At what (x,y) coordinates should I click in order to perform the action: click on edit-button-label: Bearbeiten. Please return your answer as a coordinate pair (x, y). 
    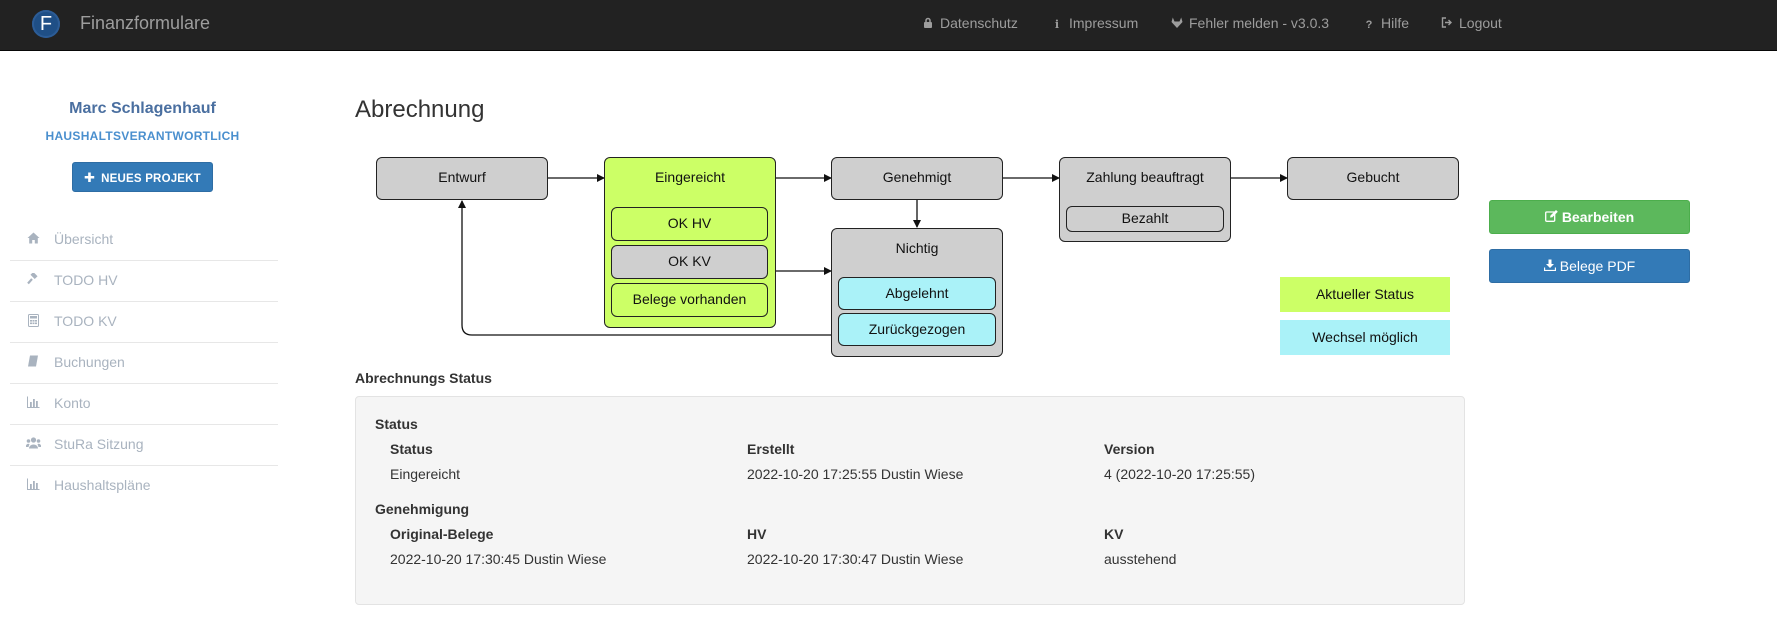
    Looking at the image, I should click on (1598, 217).